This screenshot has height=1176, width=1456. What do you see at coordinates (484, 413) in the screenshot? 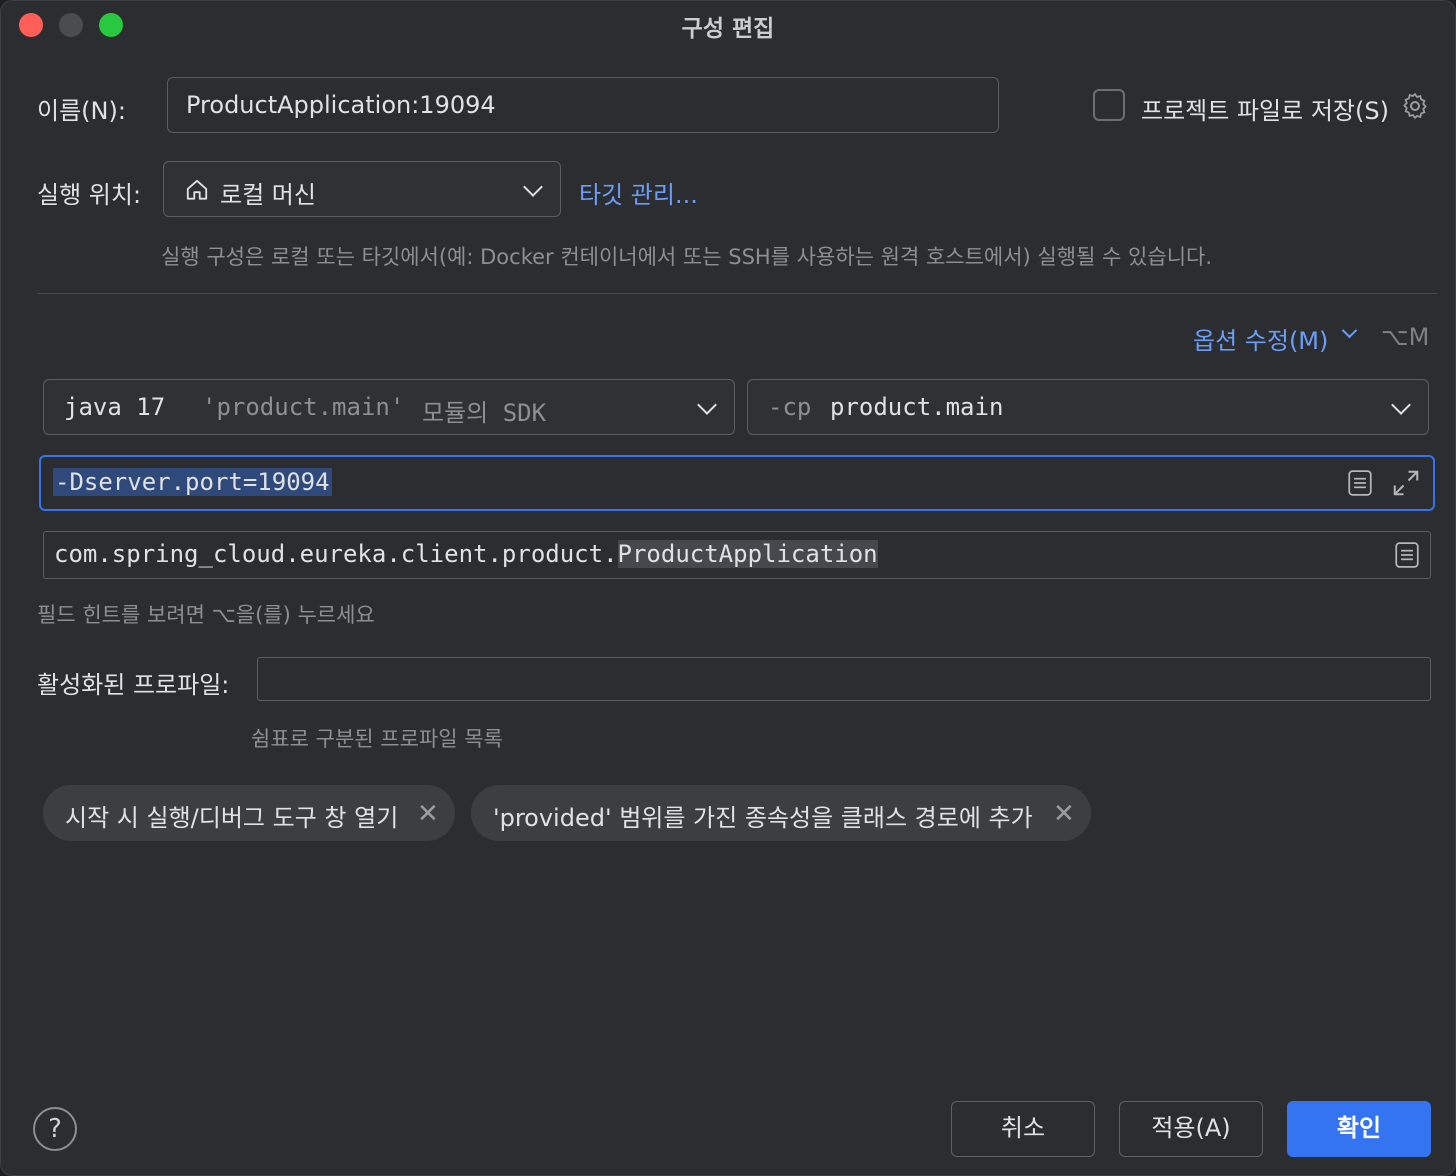
I see `jdk-suffix: 모듈의 SDK` at bounding box center [484, 413].